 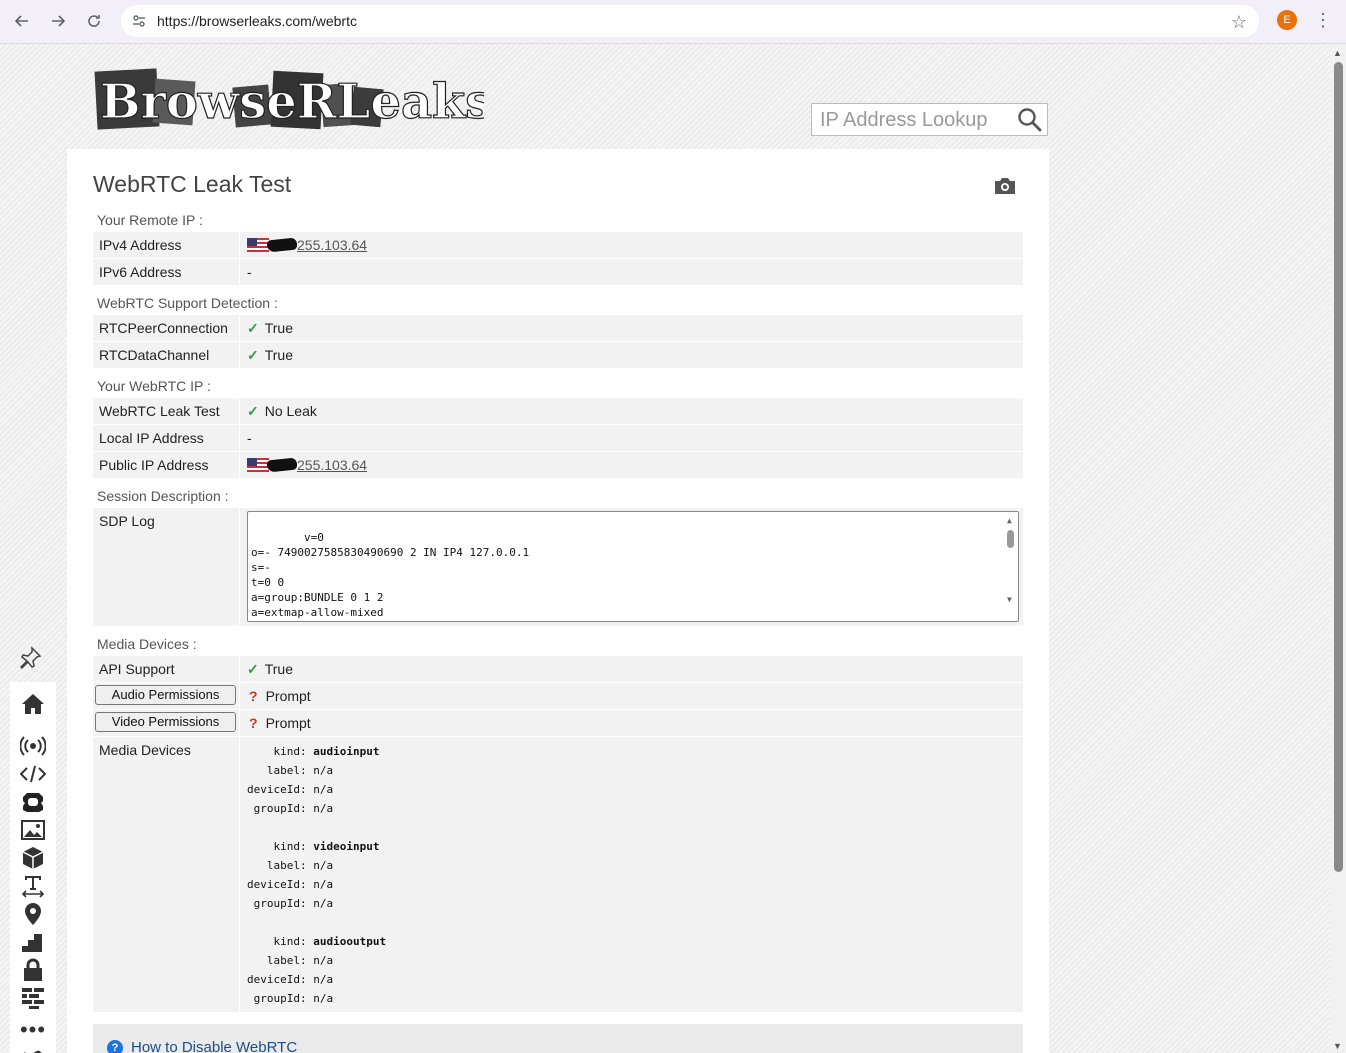 I want to click on text-width-icon, so click(x=33, y=886).